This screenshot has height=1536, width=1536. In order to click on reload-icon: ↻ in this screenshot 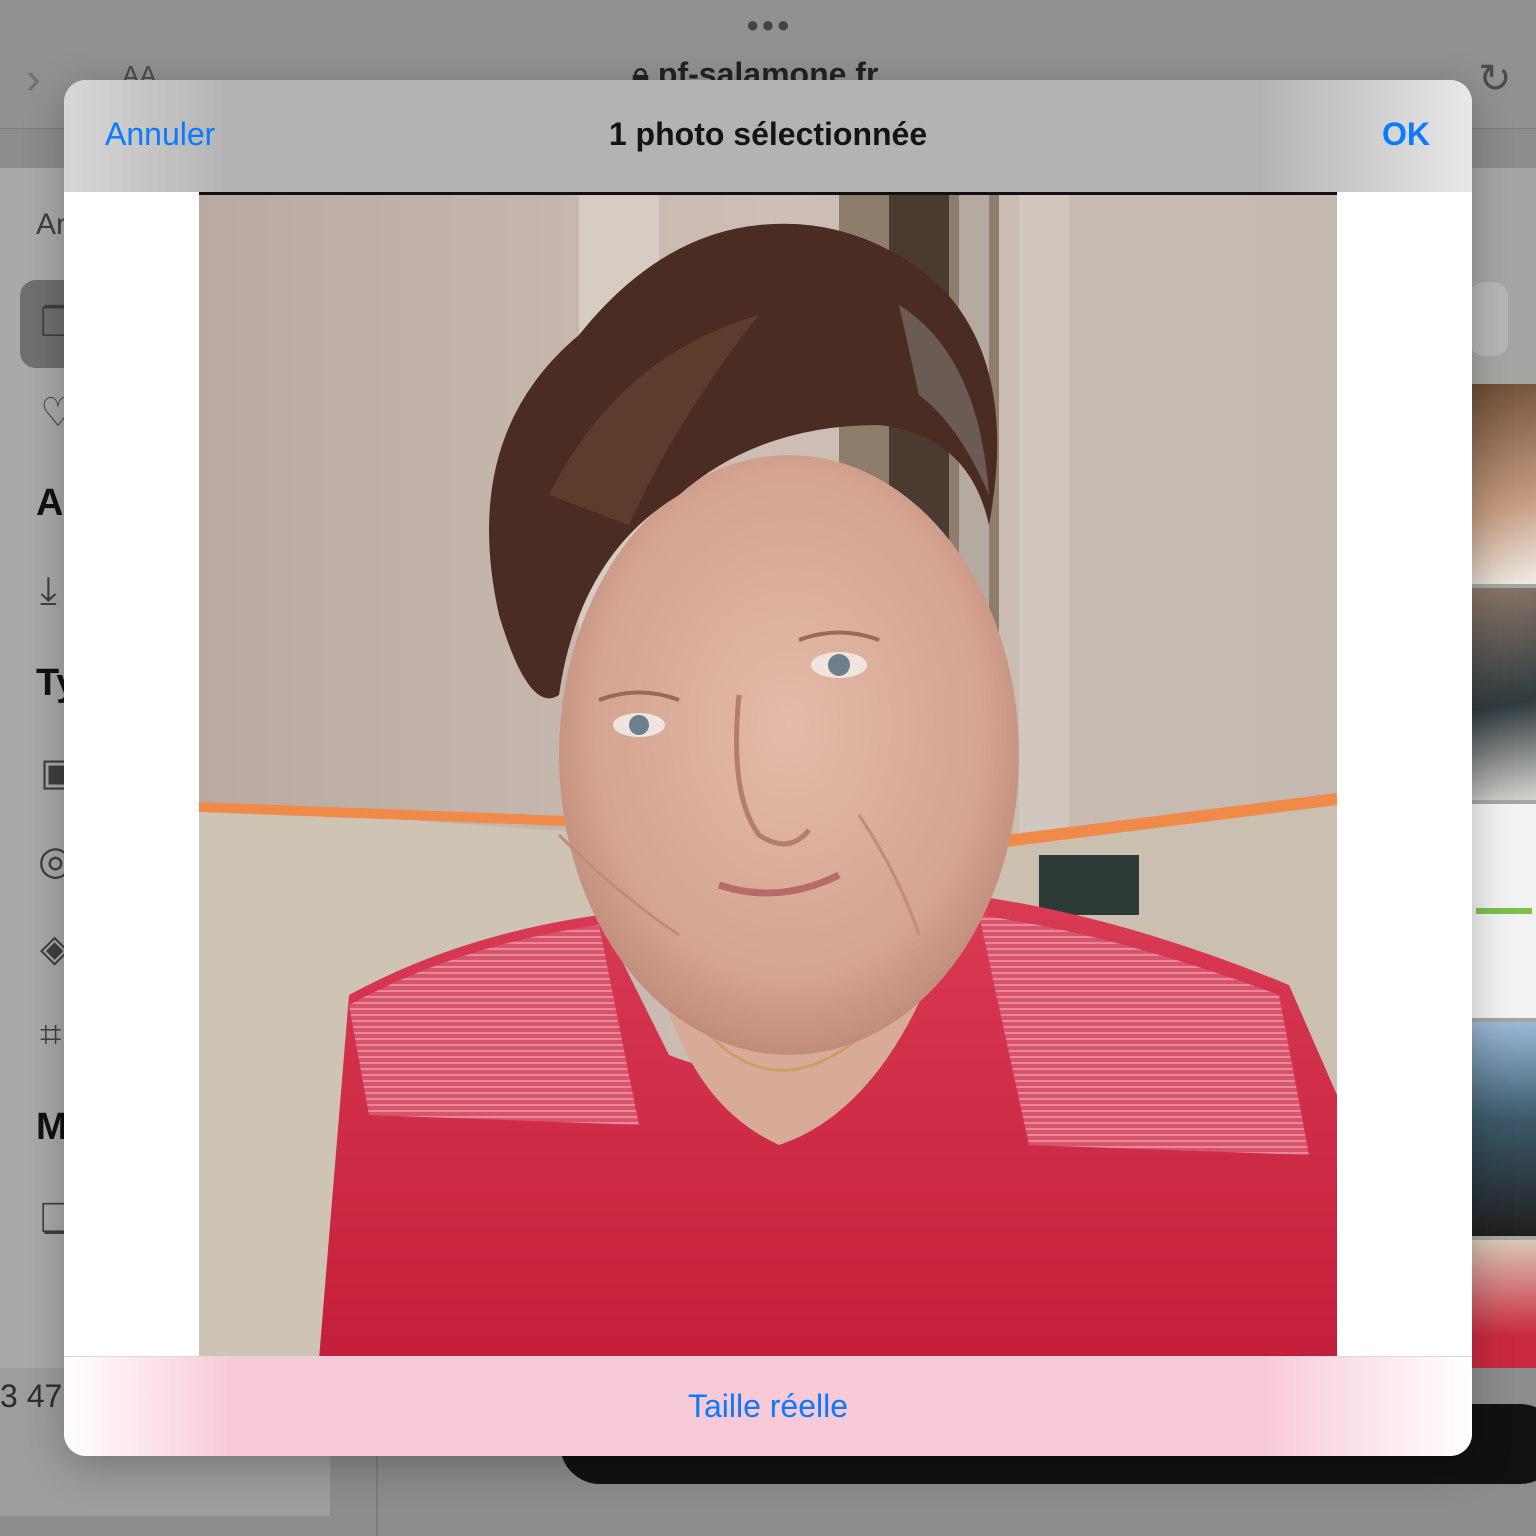, I will do `click(1495, 79)`.